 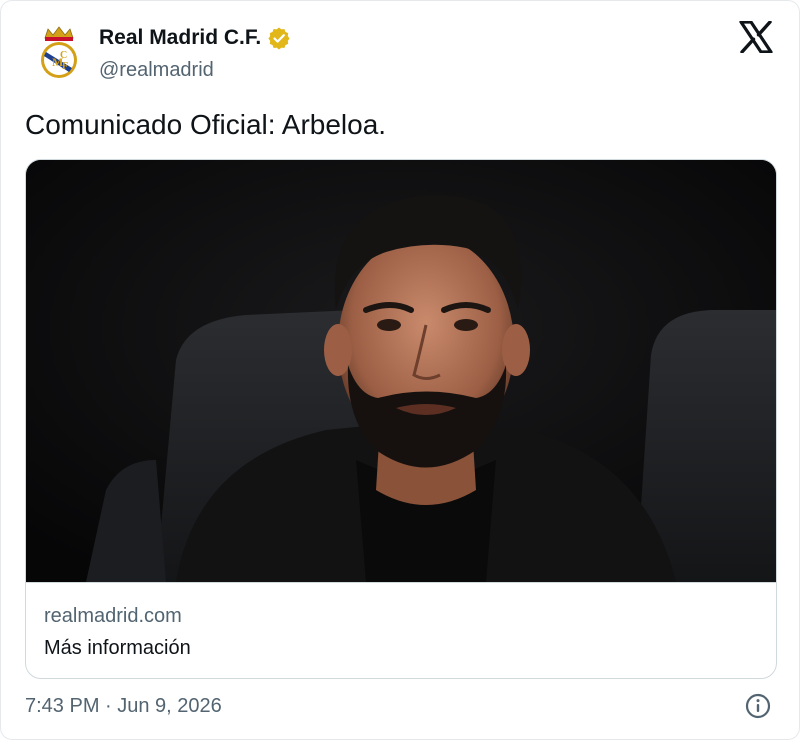 I want to click on display-name: Real Madrid C.F., so click(x=180, y=38).